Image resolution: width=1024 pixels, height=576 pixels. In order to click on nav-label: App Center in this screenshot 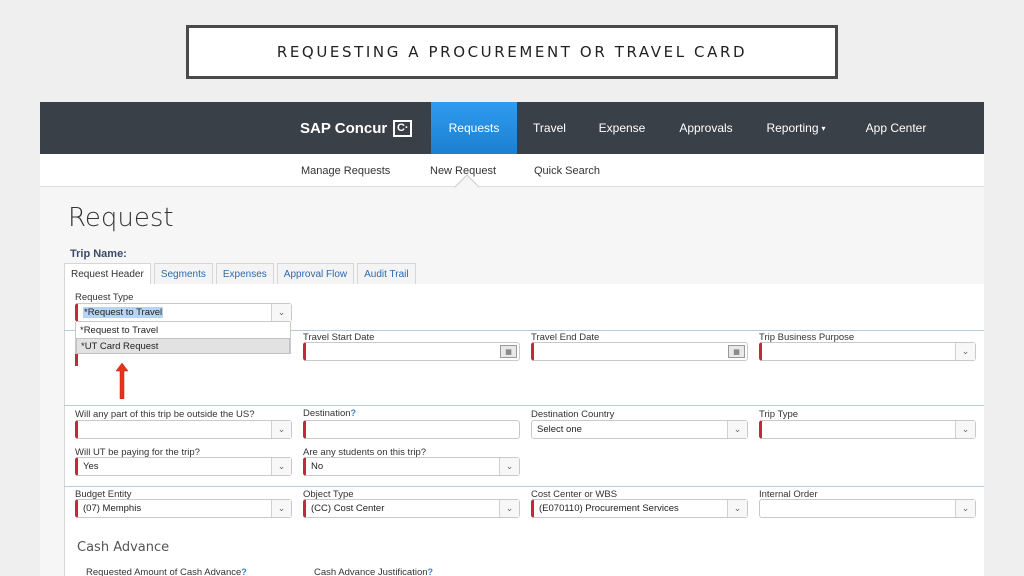, I will do `click(896, 128)`.